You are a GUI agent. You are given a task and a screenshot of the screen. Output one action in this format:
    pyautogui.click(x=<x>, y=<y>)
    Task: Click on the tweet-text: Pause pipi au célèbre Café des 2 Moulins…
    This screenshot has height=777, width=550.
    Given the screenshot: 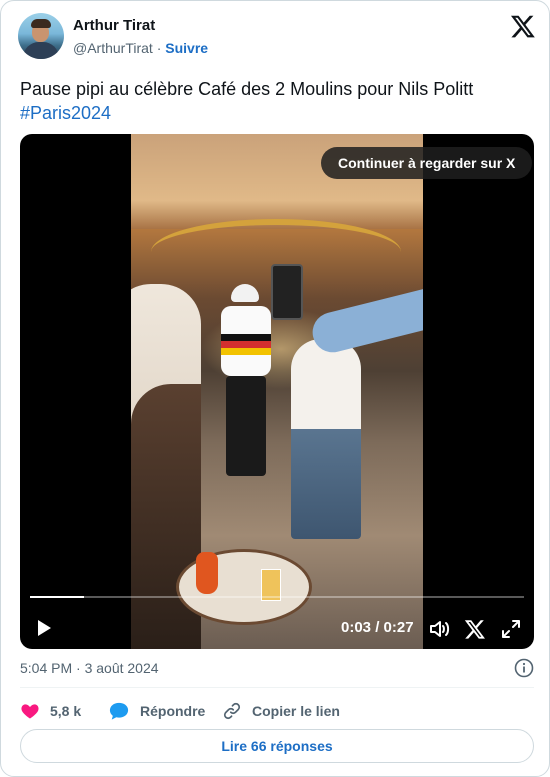 What is the action you would take?
    pyautogui.click(x=275, y=101)
    